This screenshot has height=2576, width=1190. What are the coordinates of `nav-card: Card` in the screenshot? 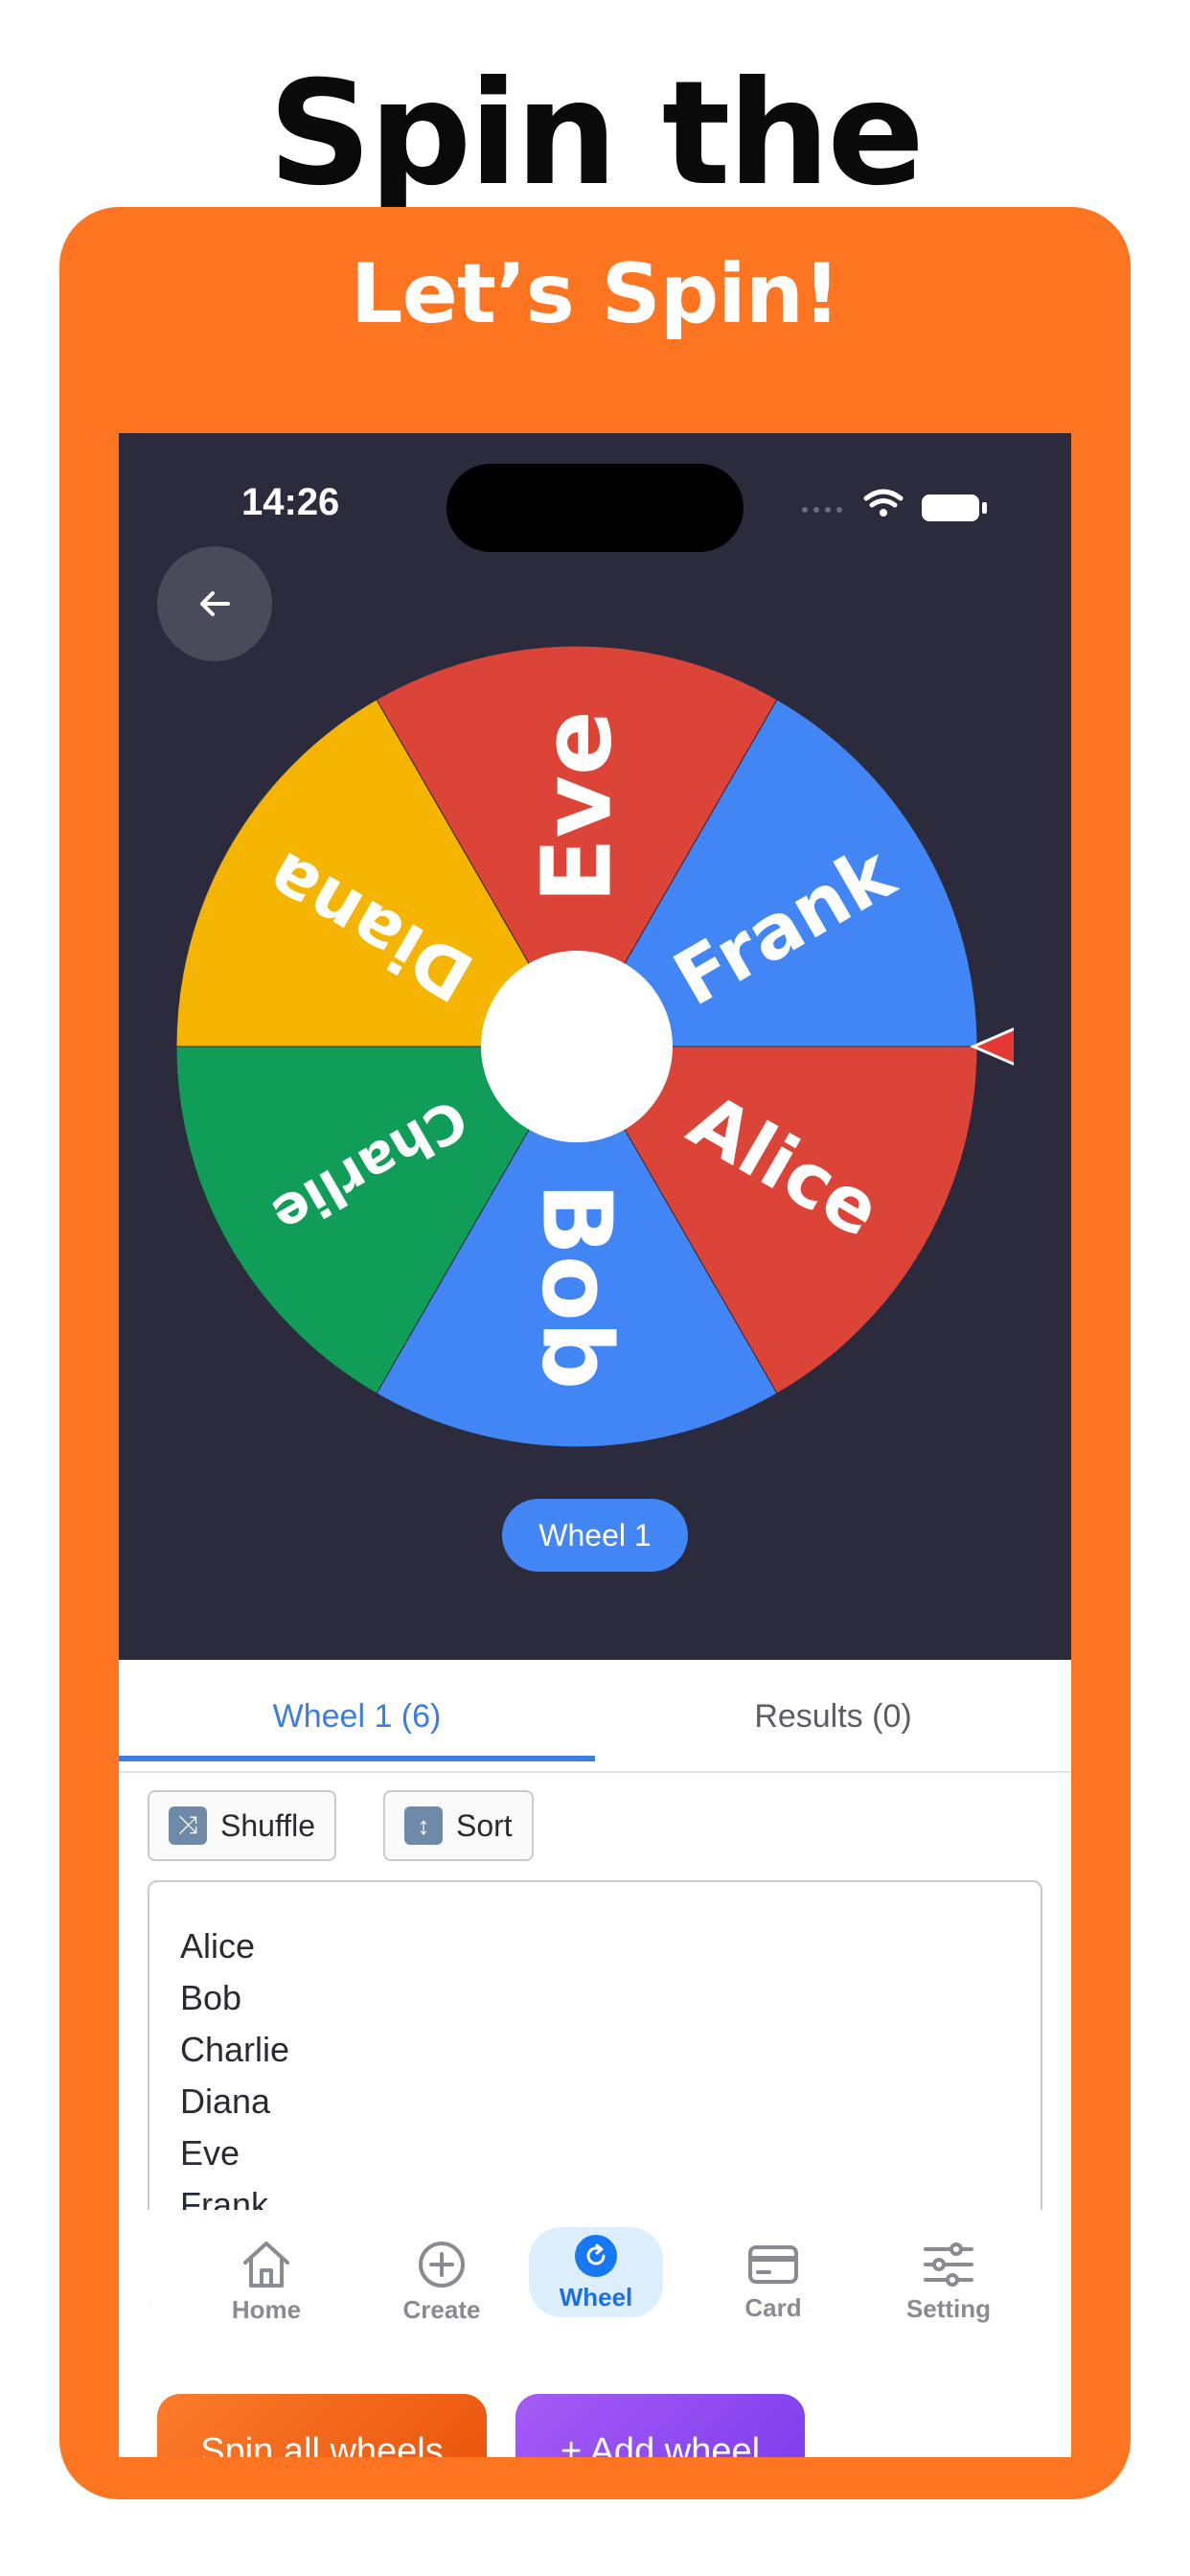 It's located at (773, 2282).